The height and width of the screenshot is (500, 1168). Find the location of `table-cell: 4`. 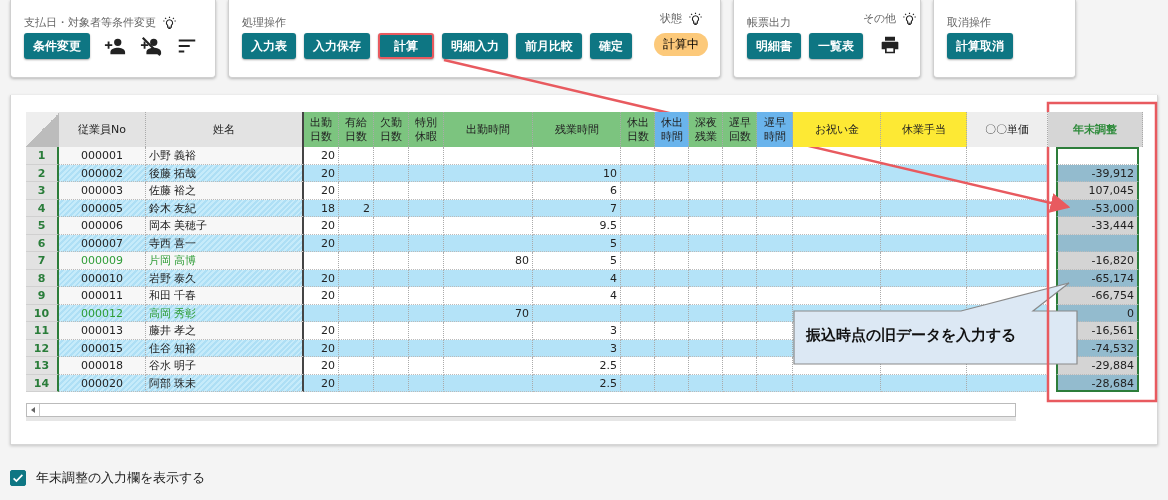

table-cell: 4 is located at coordinates (577, 296).